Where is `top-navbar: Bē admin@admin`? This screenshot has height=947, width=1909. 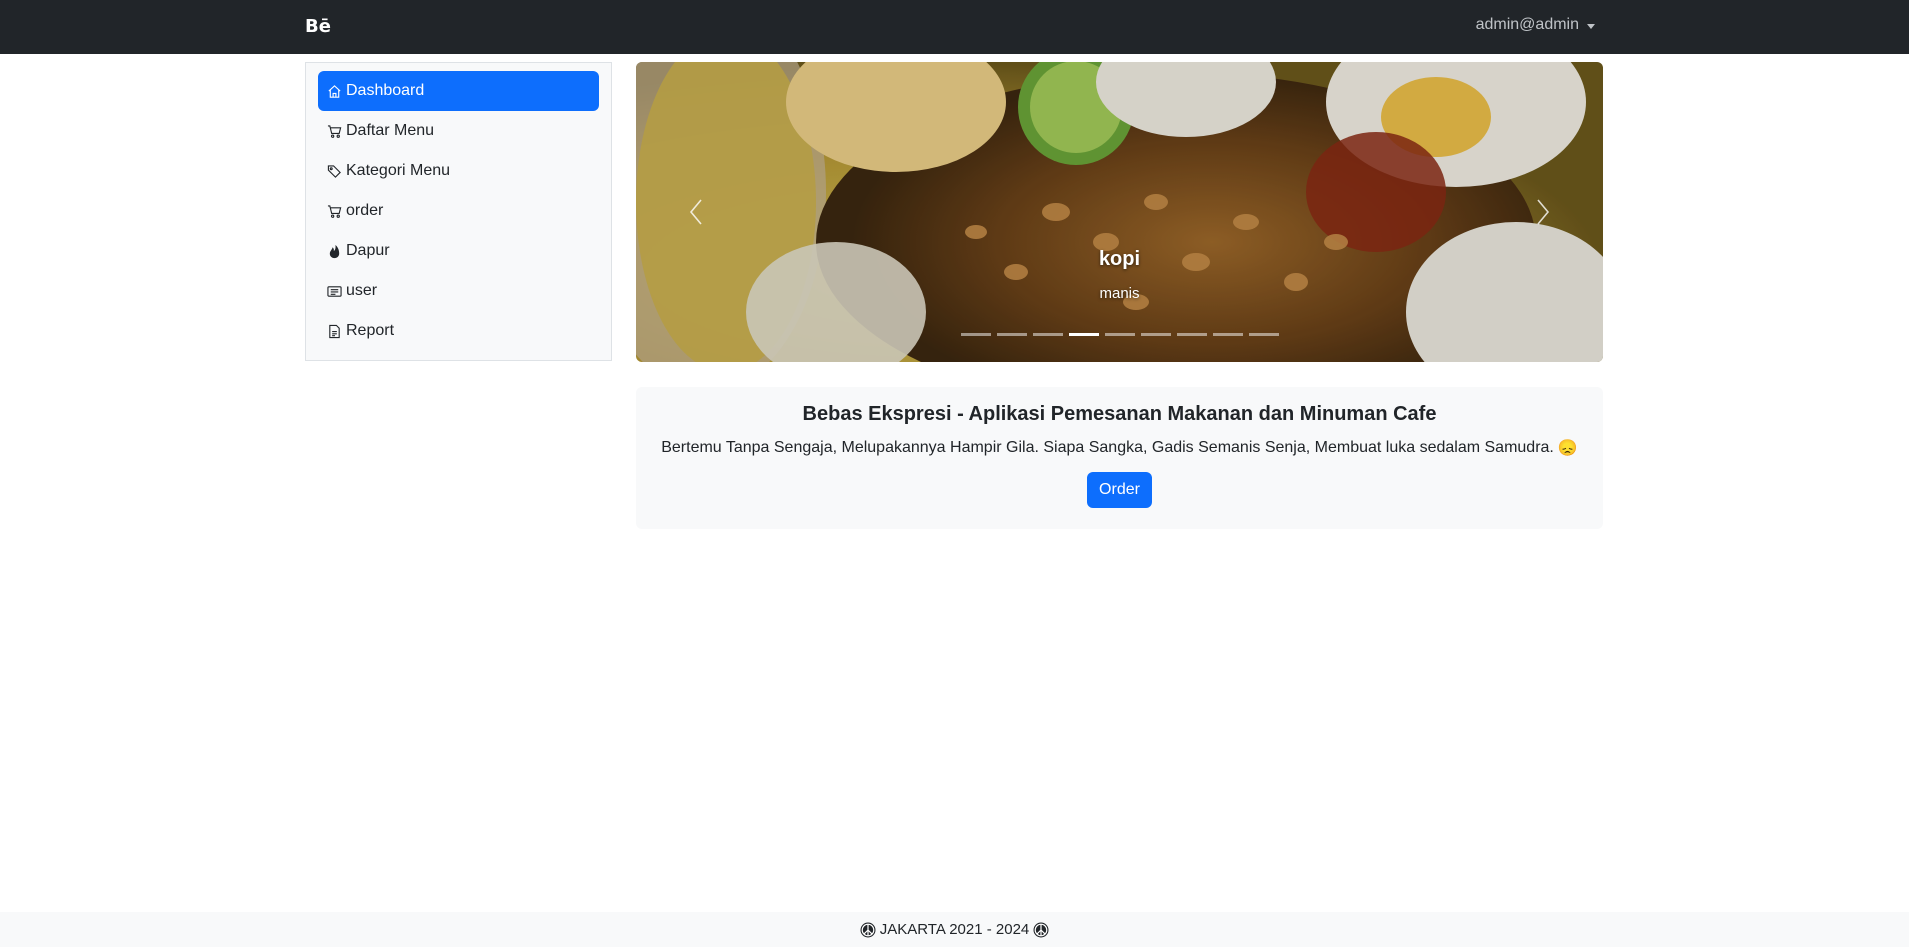 top-navbar: Bē admin@admin is located at coordinates (954, 27).